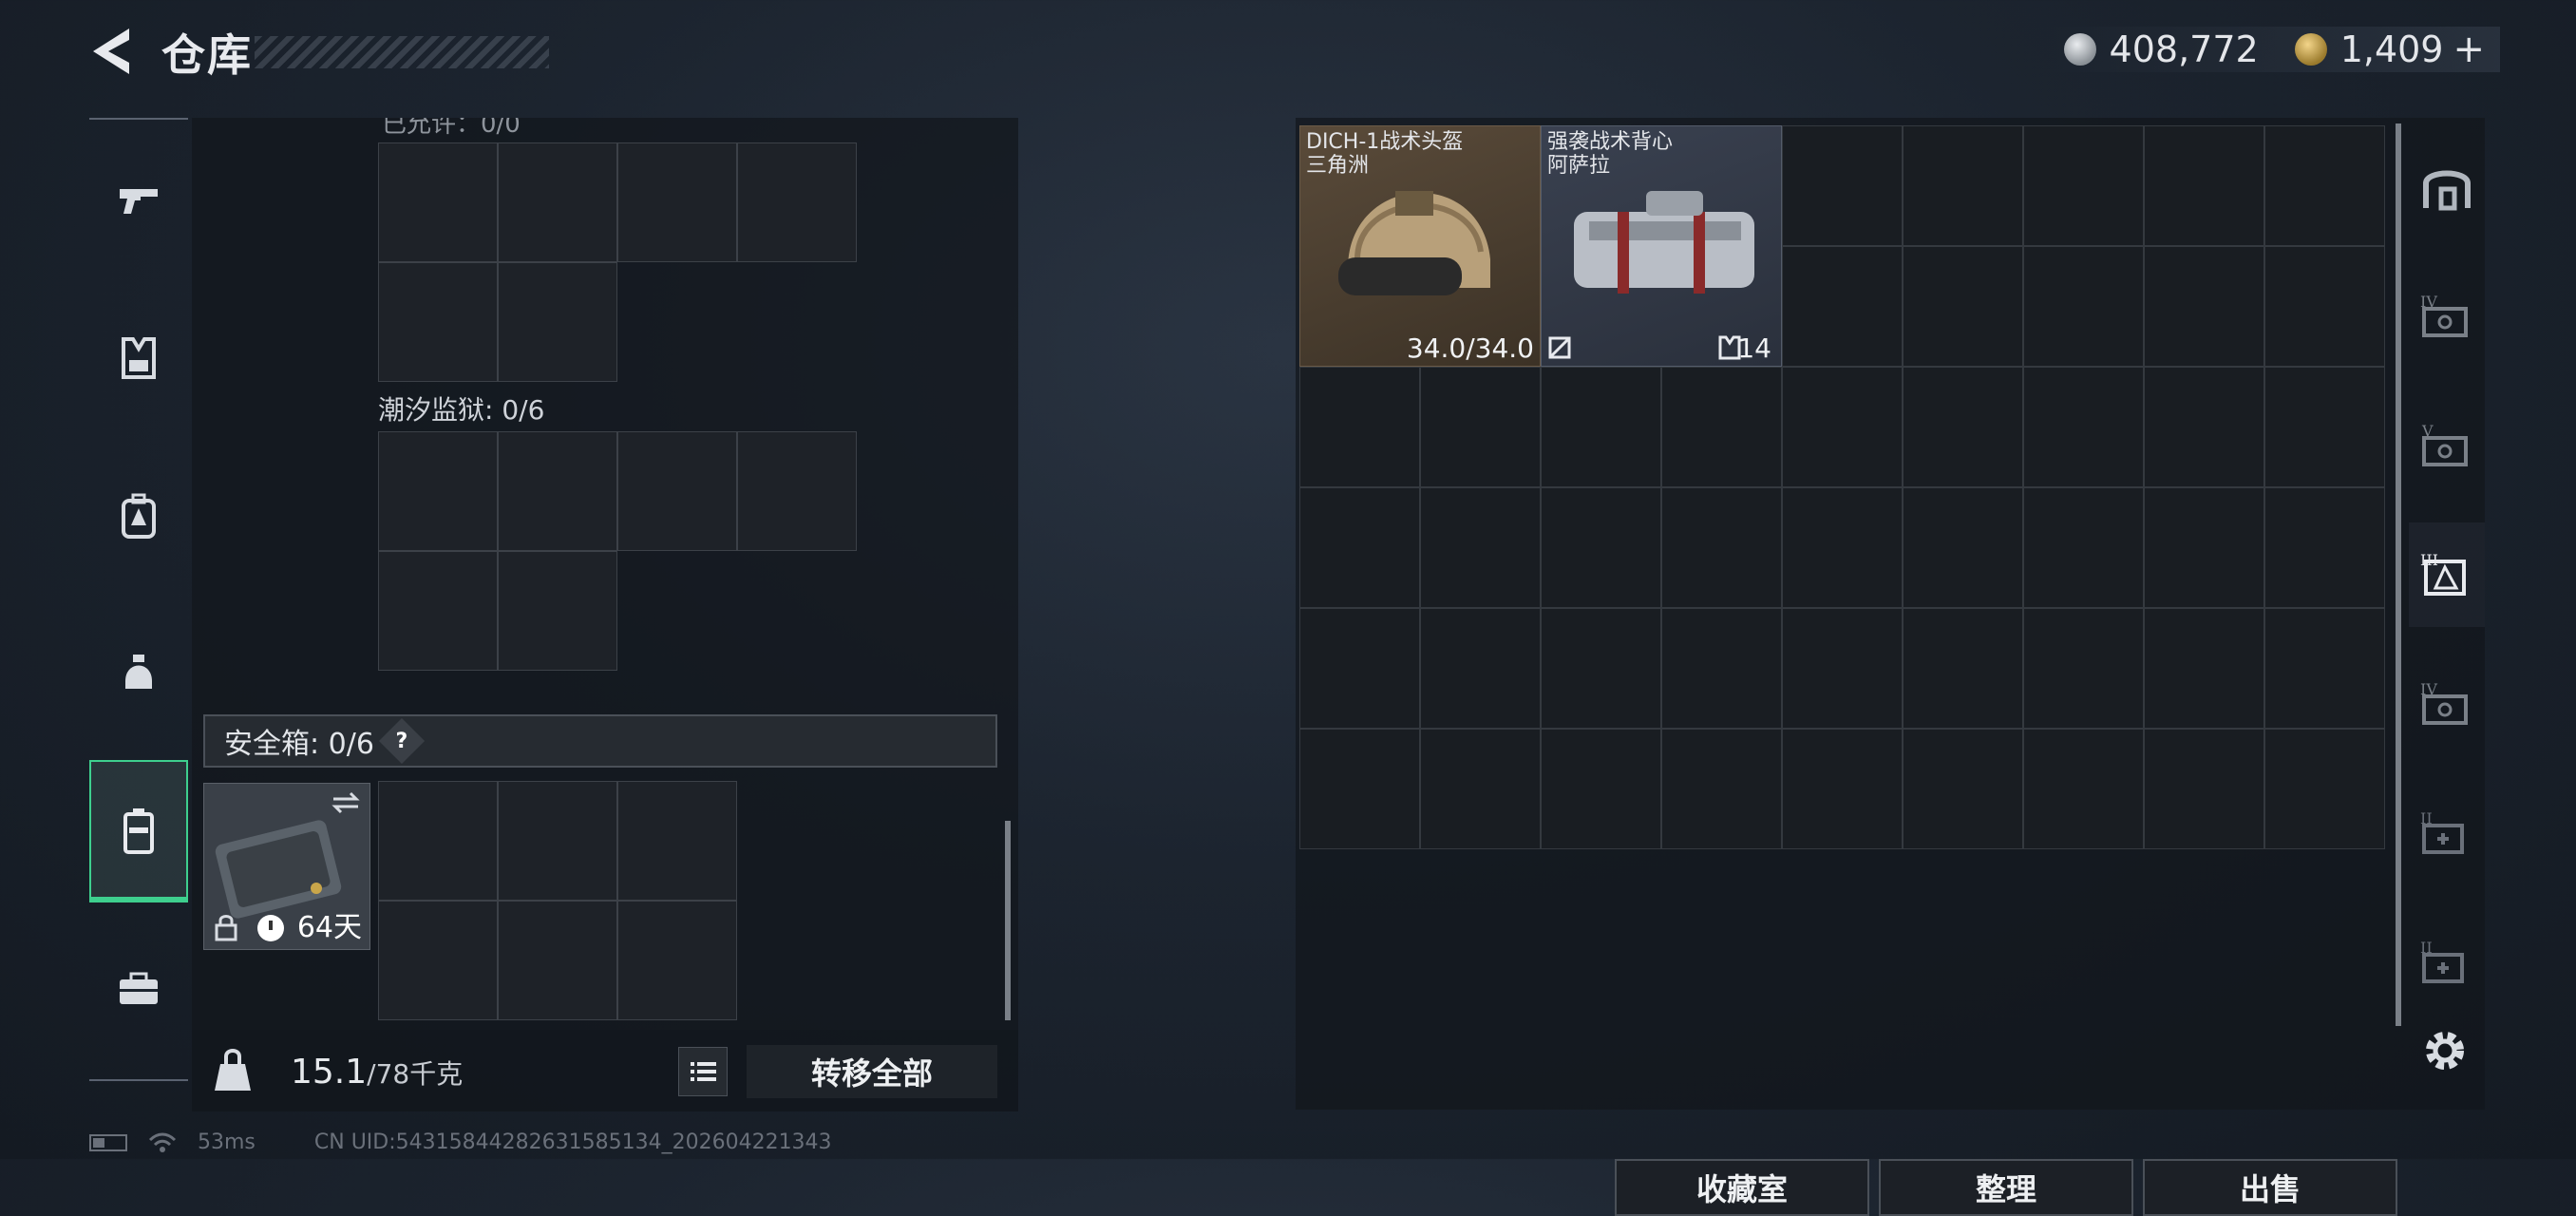  I want to click on tab-add-case-ii-1: II, so click(2447, 833).